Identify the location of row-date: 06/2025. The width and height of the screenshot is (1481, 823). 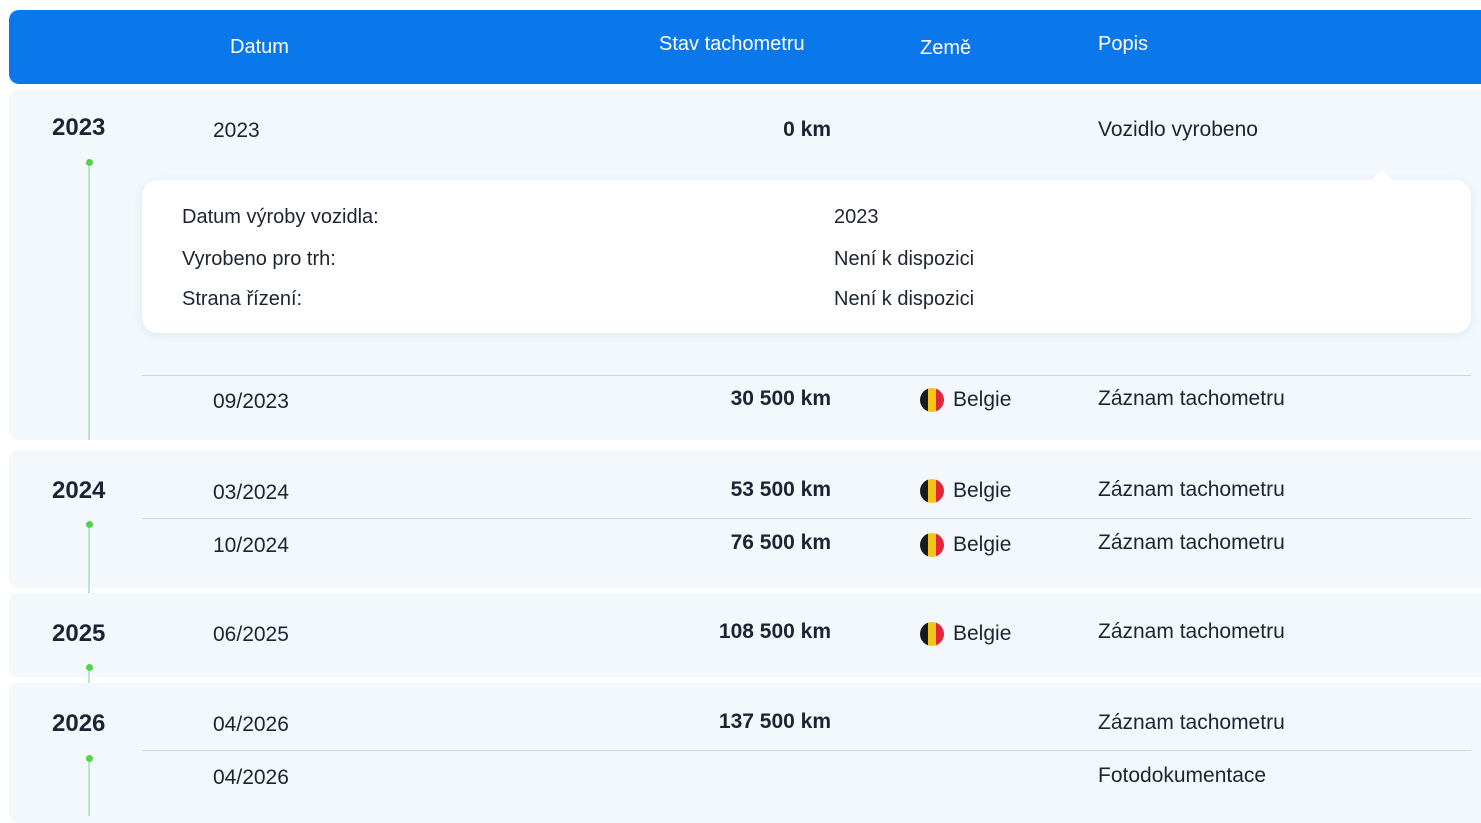
(251, 634).